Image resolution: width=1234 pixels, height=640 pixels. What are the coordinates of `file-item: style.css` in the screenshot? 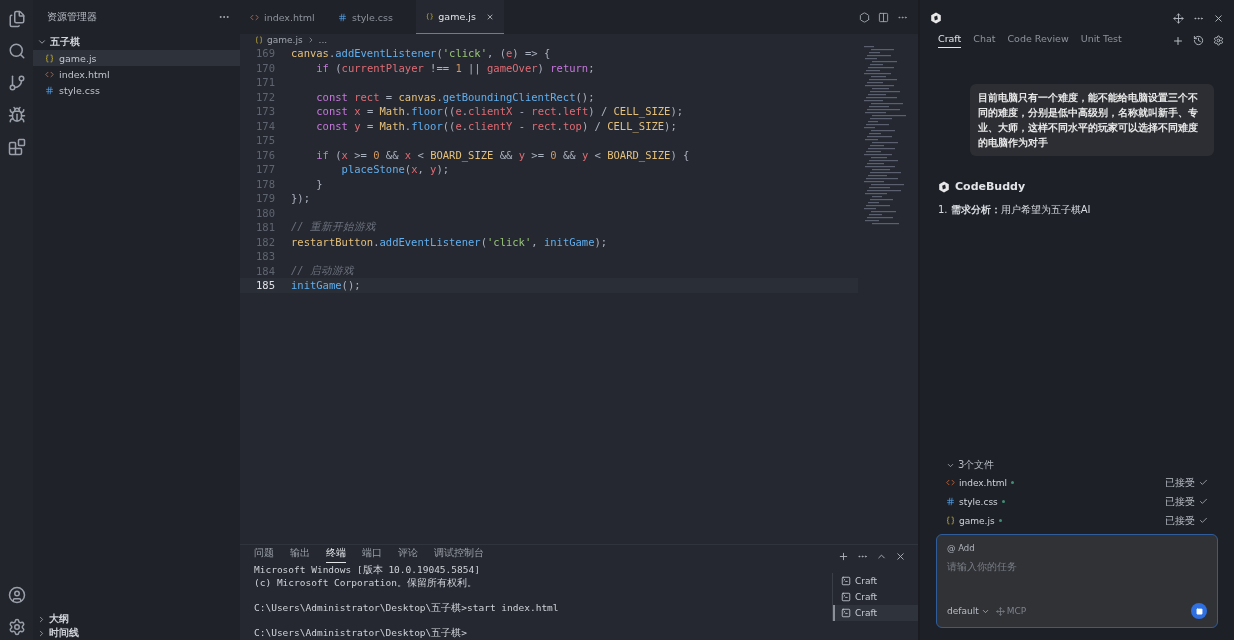 It's located at (136, 90).